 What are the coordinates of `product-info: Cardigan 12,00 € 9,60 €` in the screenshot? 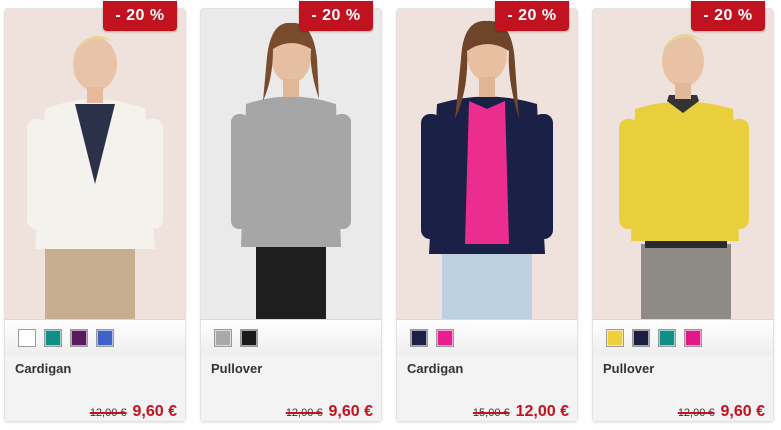 It's located at (95, 388).